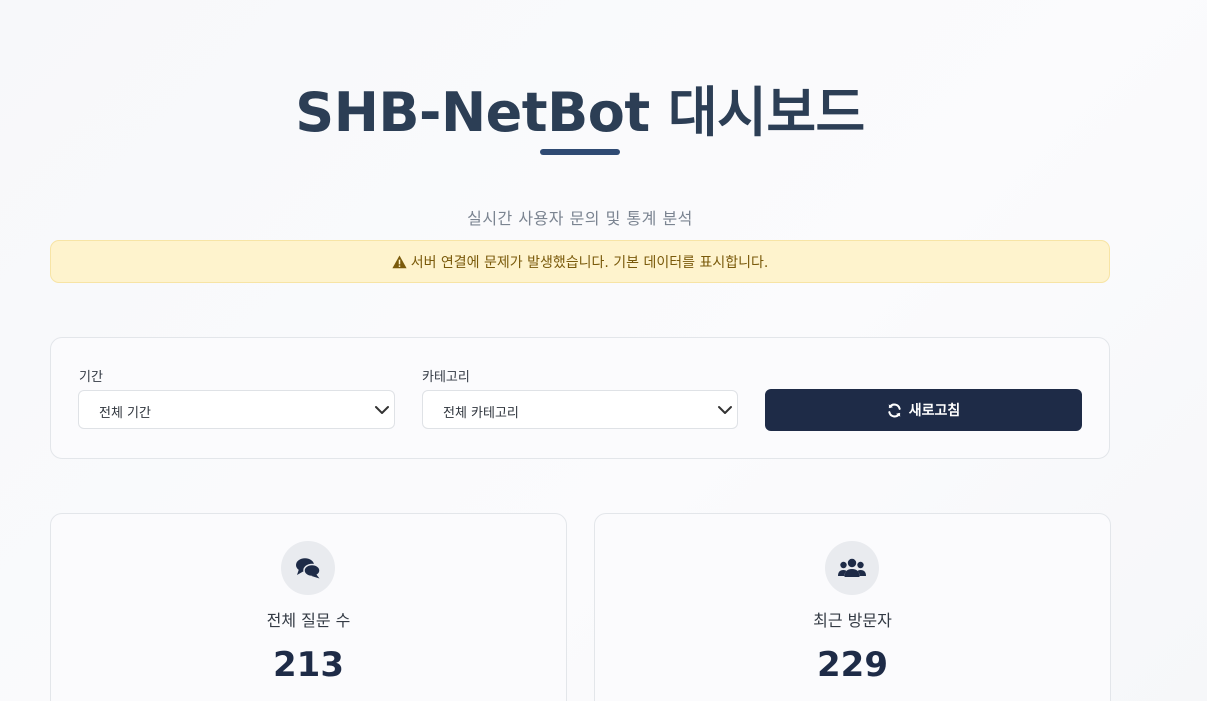  I want to click on stat-value: 213, so click(308, 665).